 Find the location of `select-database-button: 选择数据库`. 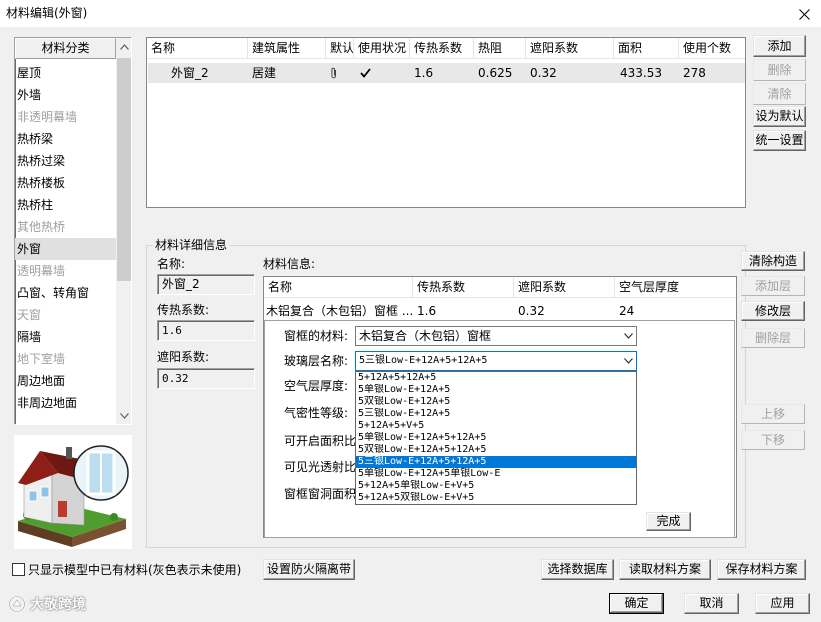

select-database-button: 选择数据库 is located at coordinates (577, 569).